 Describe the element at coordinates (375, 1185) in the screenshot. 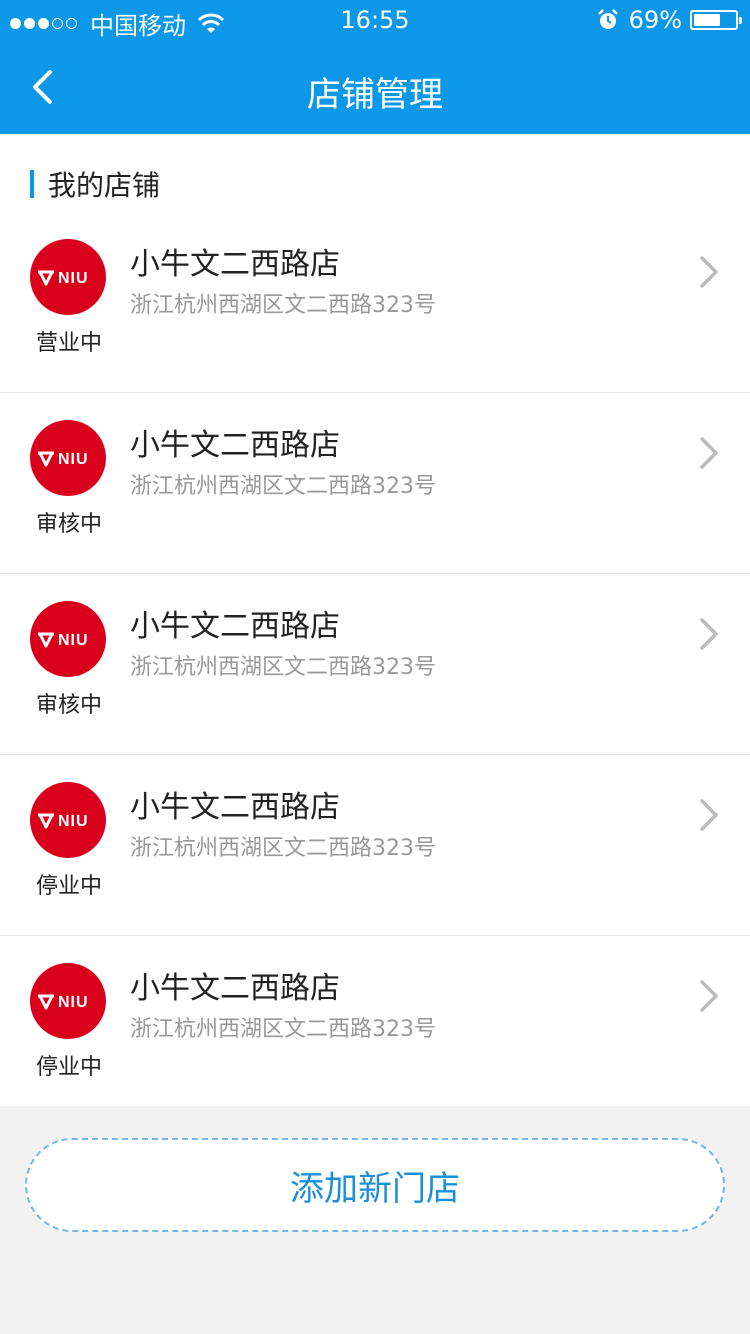

I see `add-store-button: 添加新门店` at that location.